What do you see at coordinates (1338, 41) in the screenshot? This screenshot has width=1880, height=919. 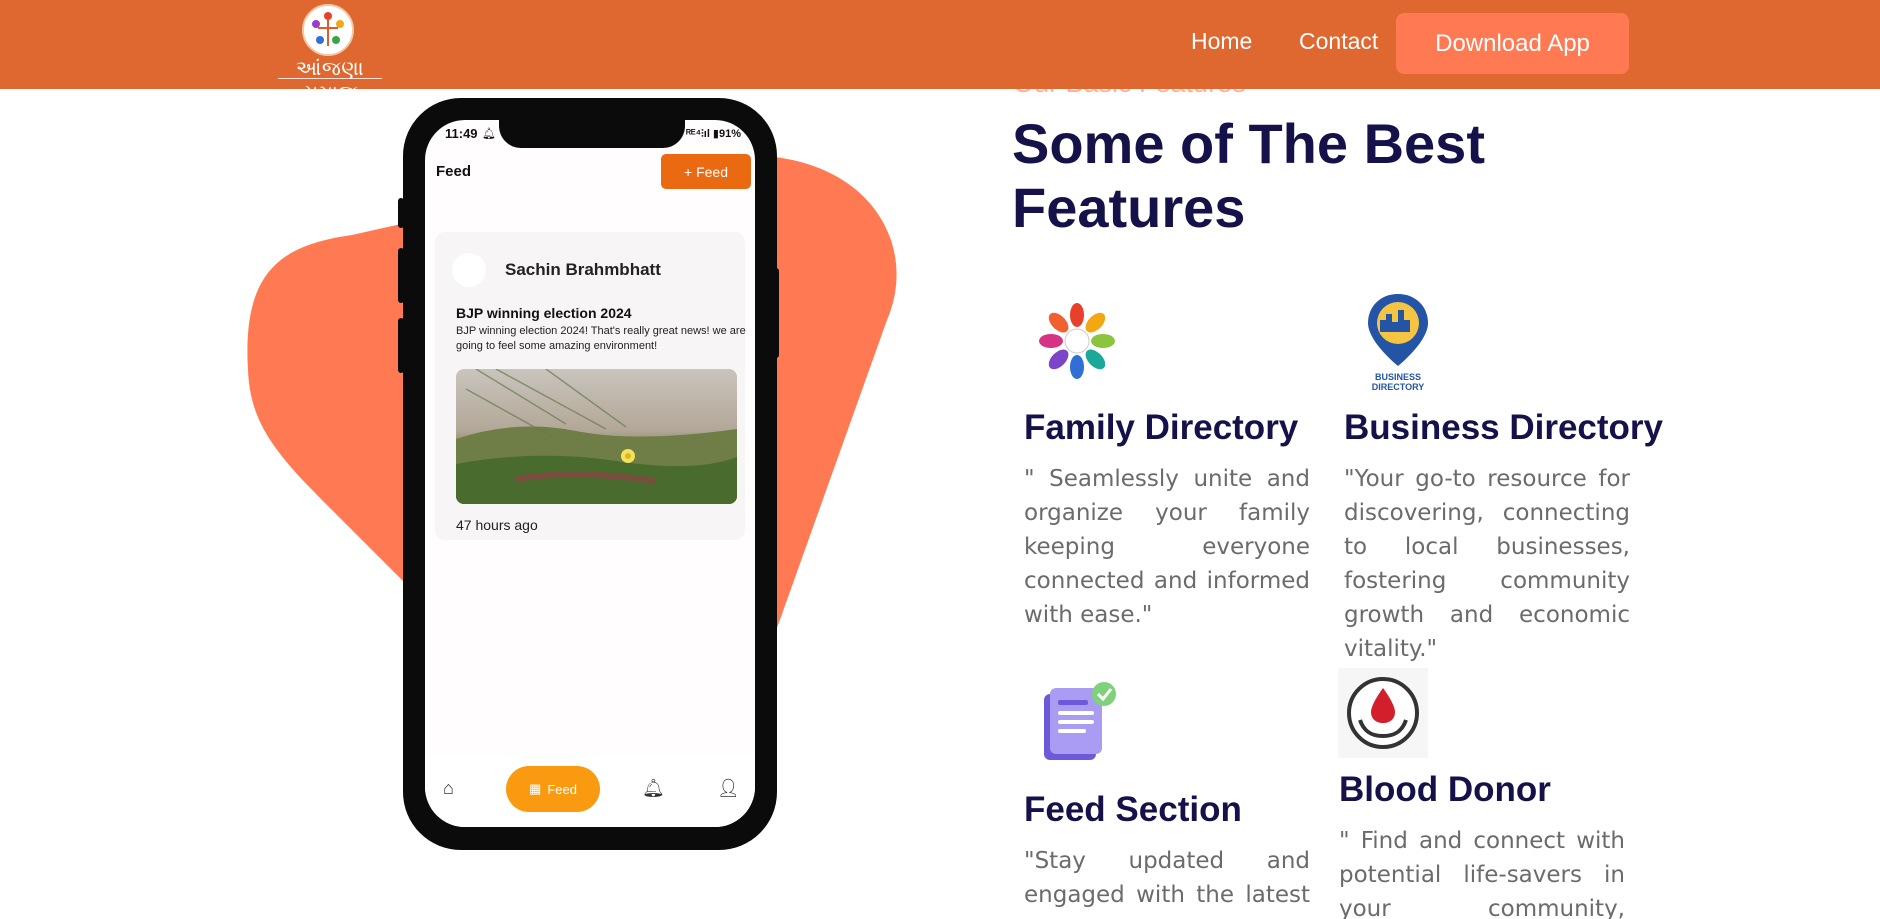 I see `nav-contact-link: Contact` at bounding box center [1338, 41].